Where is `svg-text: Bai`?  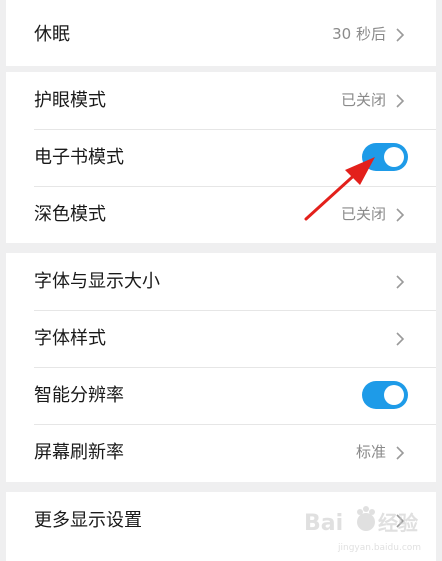 svg-text: Bai is located at coordinates (323, 523).